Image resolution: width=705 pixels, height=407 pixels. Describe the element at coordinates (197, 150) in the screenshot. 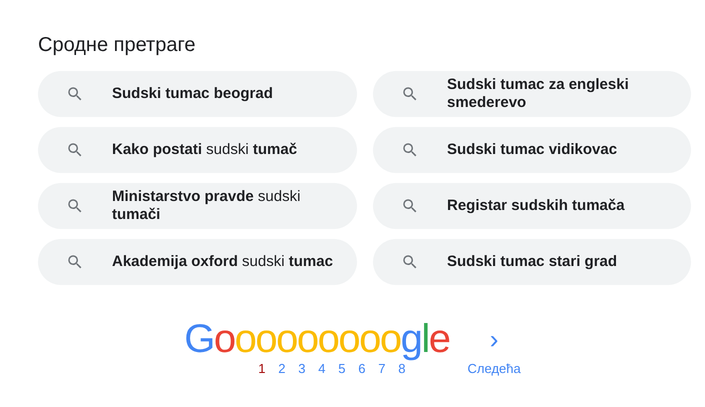

I see `related-search-chip: Kako postati sudski tumač` at that location.